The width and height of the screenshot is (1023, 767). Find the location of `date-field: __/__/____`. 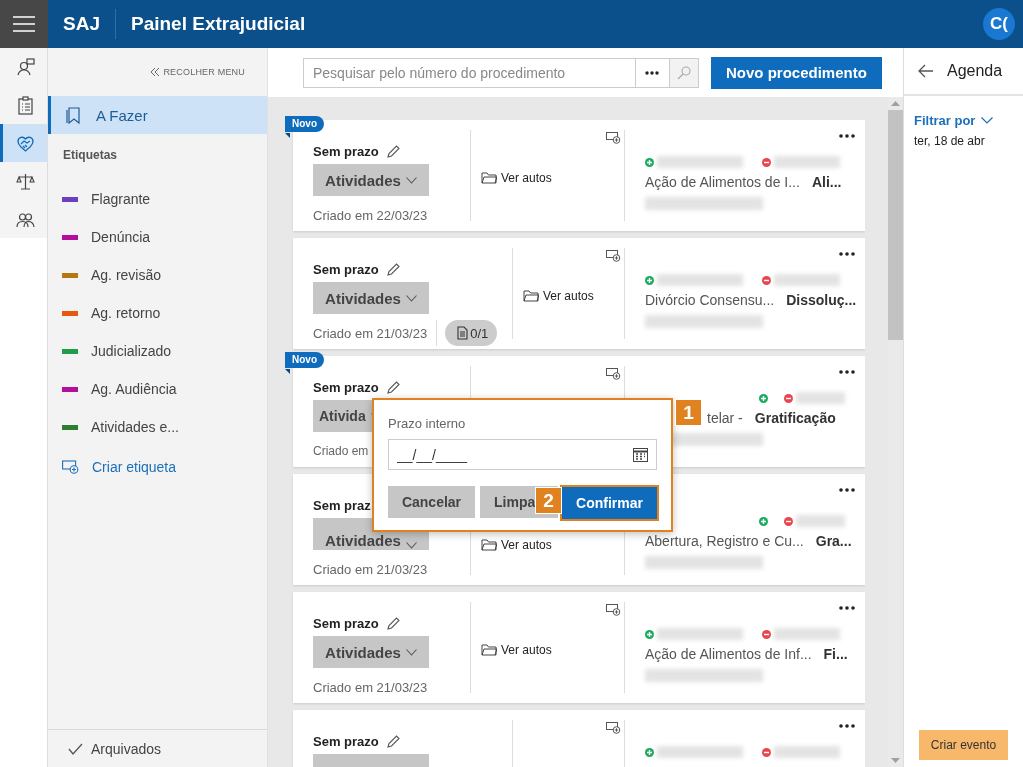

date-field: __/__/____ is located at coordinates (522, 454).